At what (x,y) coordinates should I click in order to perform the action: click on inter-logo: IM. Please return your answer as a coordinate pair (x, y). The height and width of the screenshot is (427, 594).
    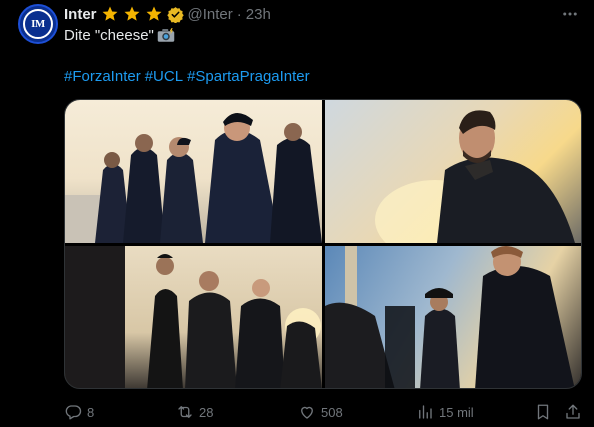
    Looking at the image, I should click on (38, 24).